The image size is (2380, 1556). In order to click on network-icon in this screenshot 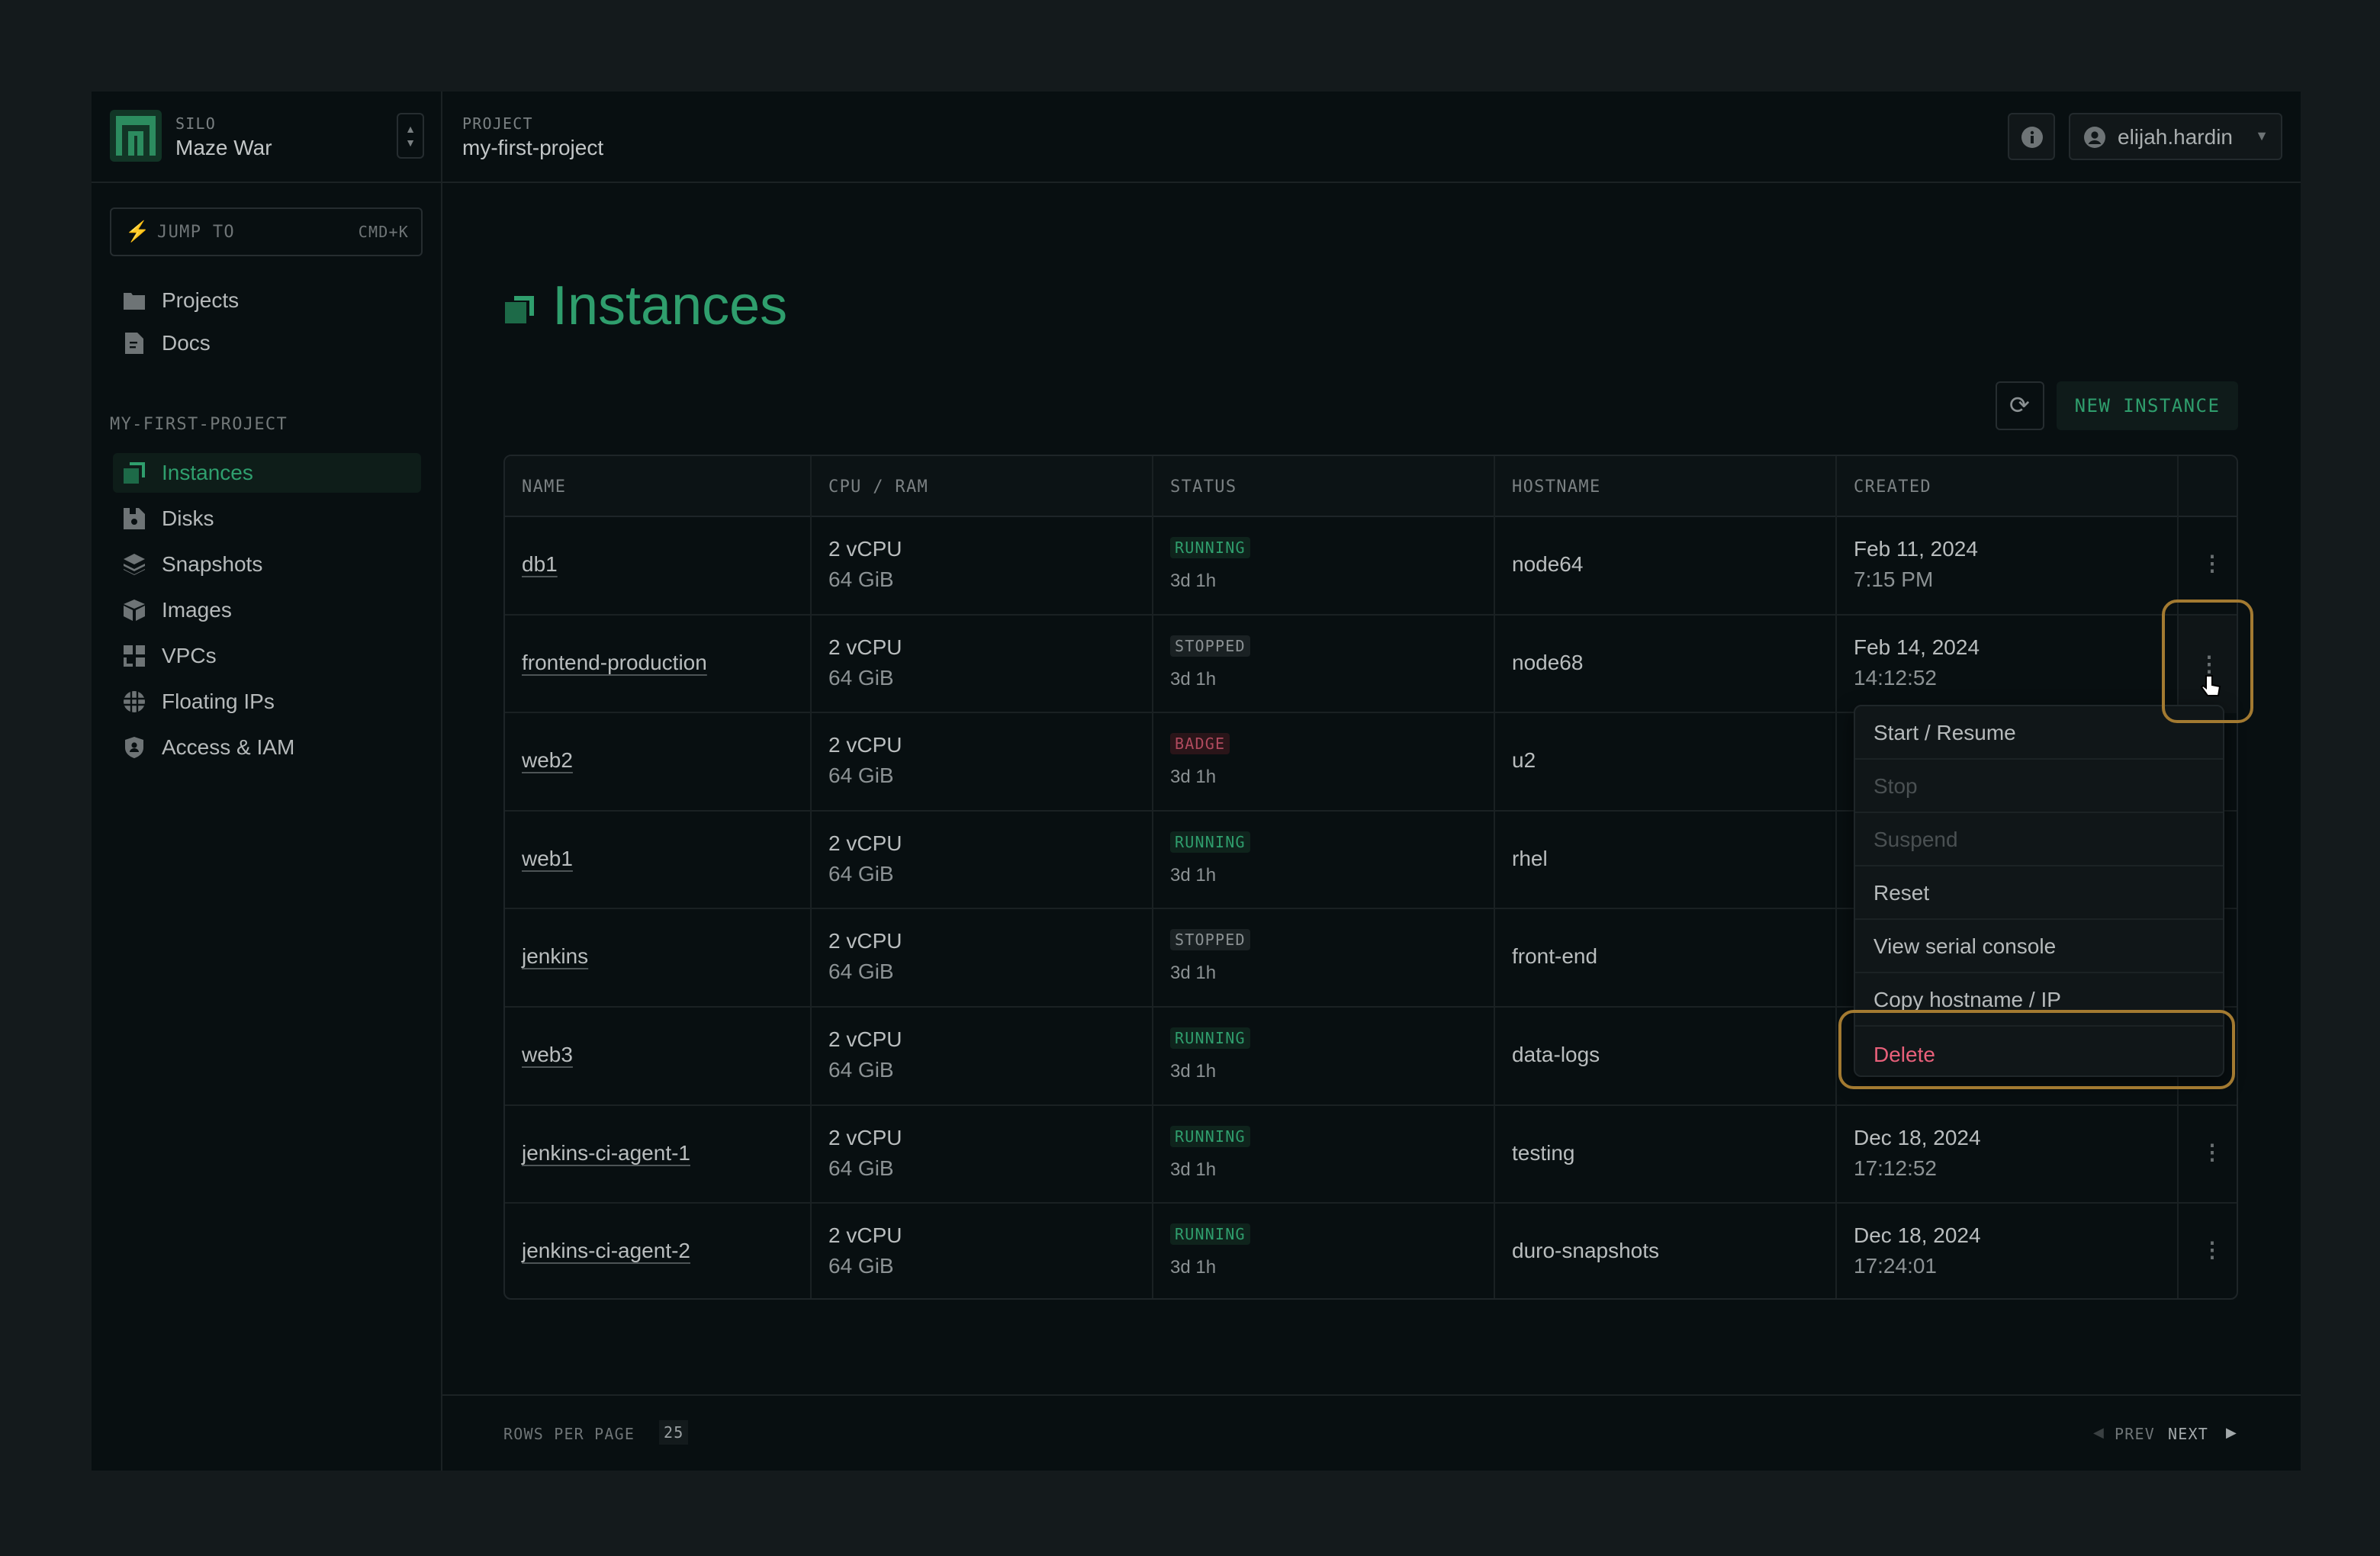, I will do `click(134, 656)`.